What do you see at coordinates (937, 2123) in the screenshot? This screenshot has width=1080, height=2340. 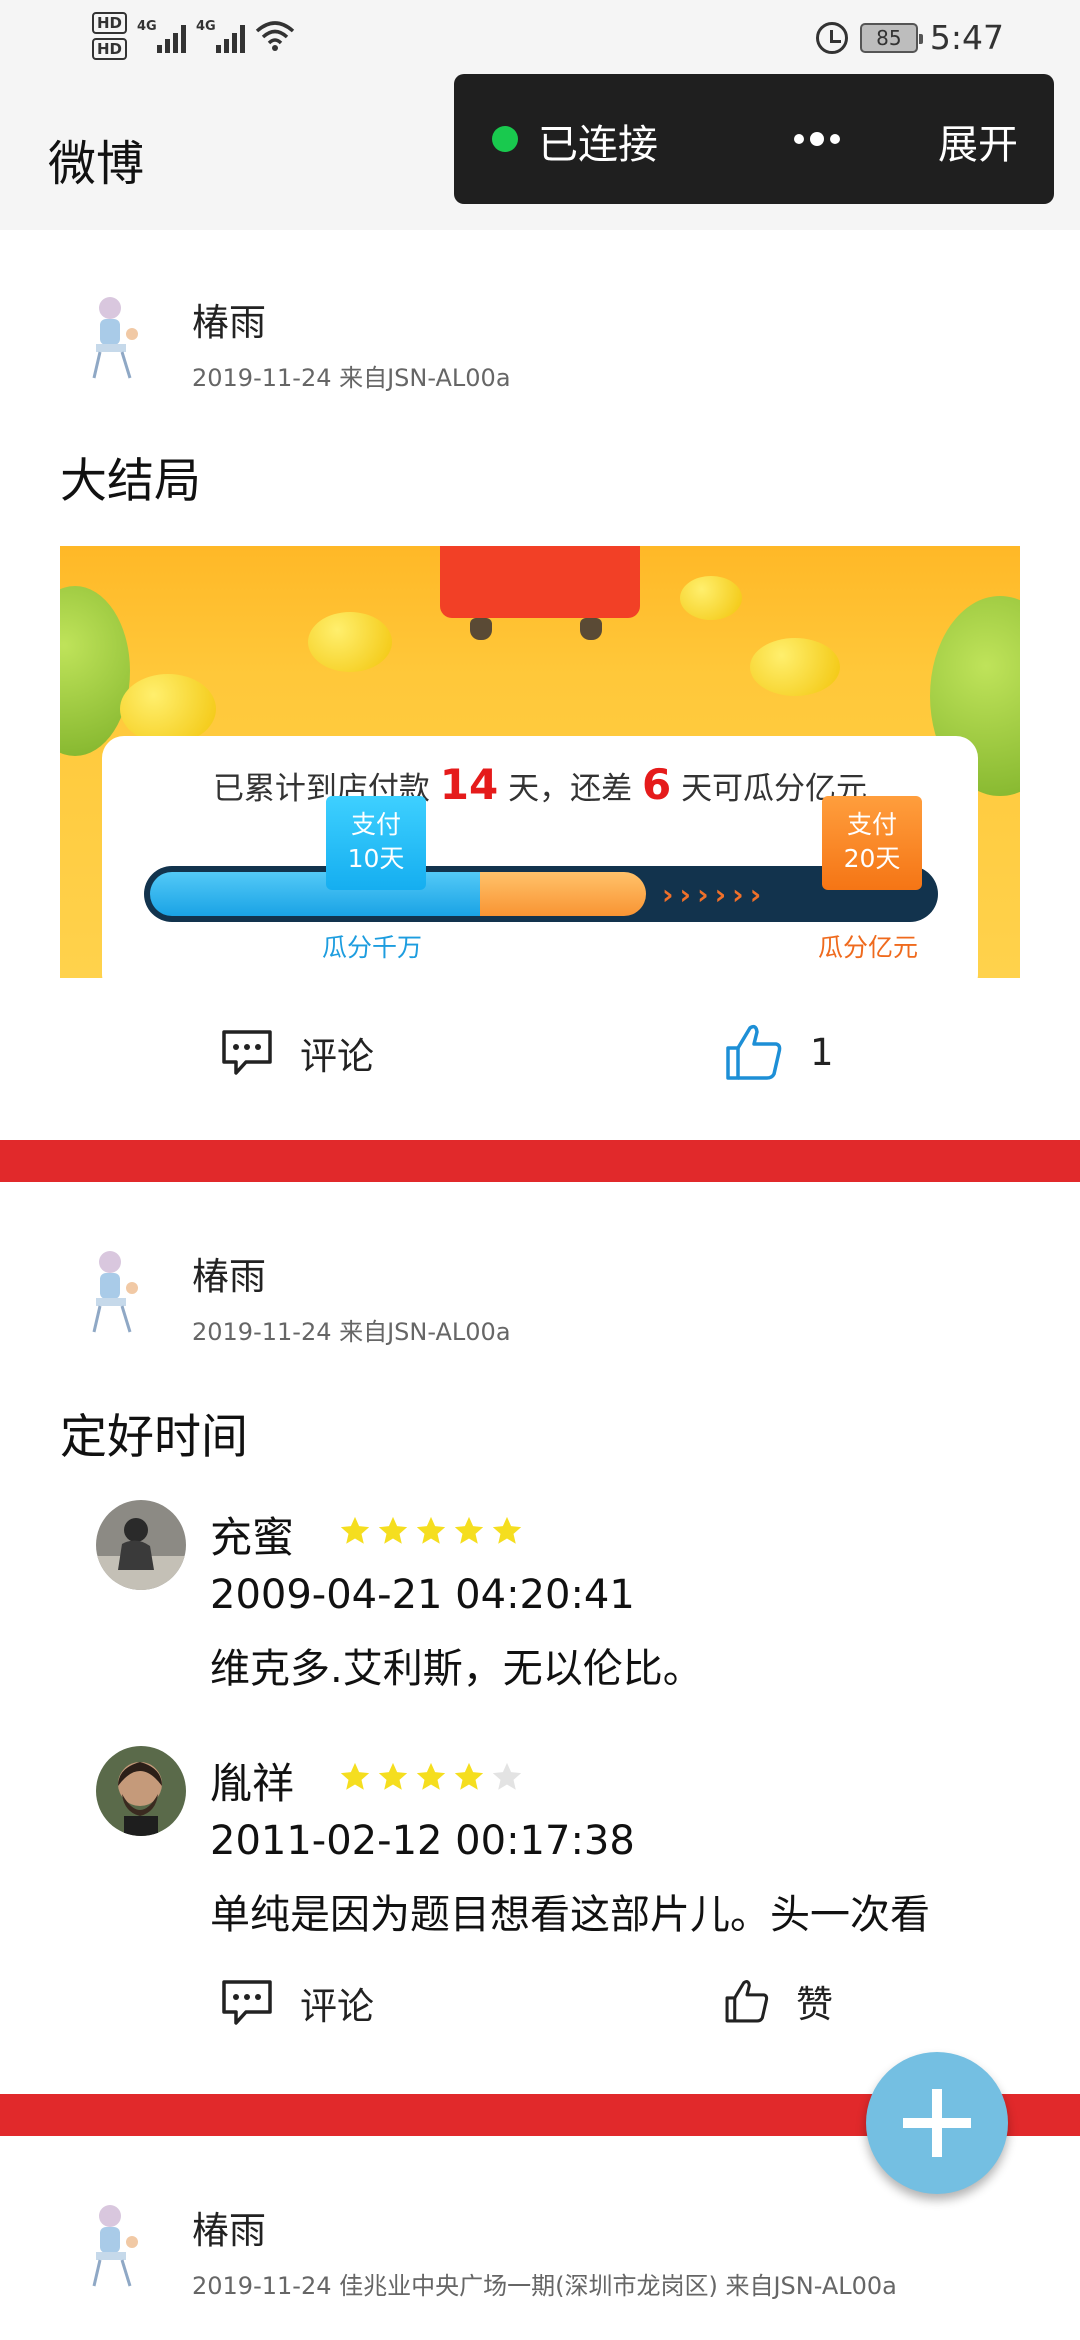 I see `compose-button` at bounding box center [937, 2123].